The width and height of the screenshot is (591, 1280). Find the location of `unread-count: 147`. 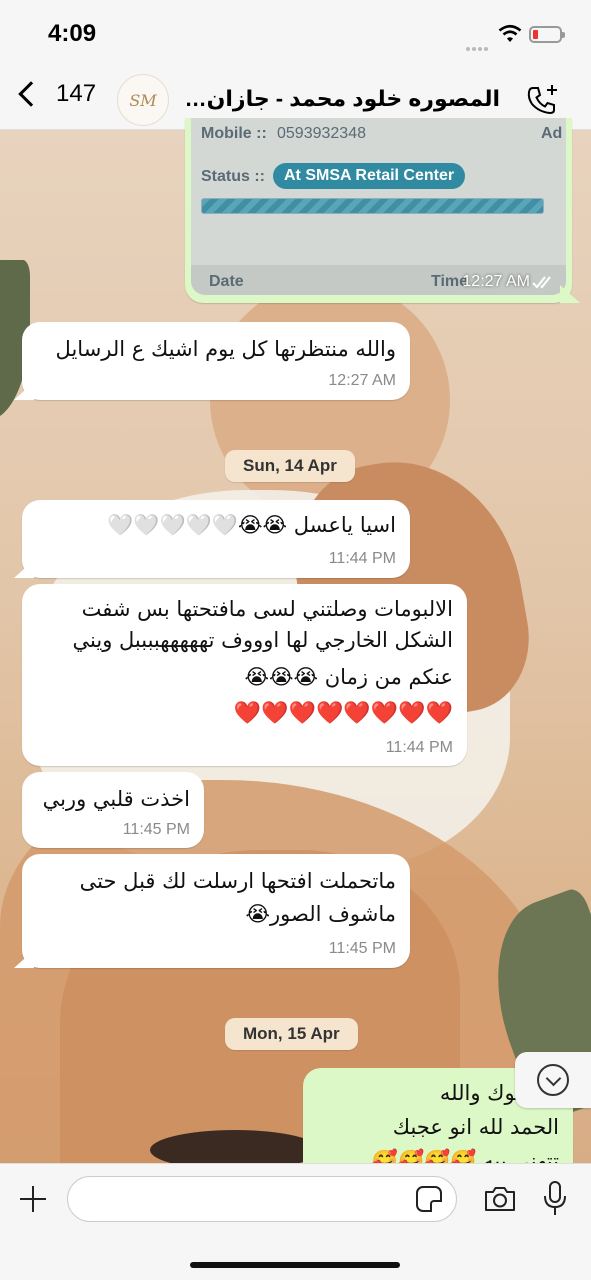

unread-count: 147 is located at coordinates (76, 93).